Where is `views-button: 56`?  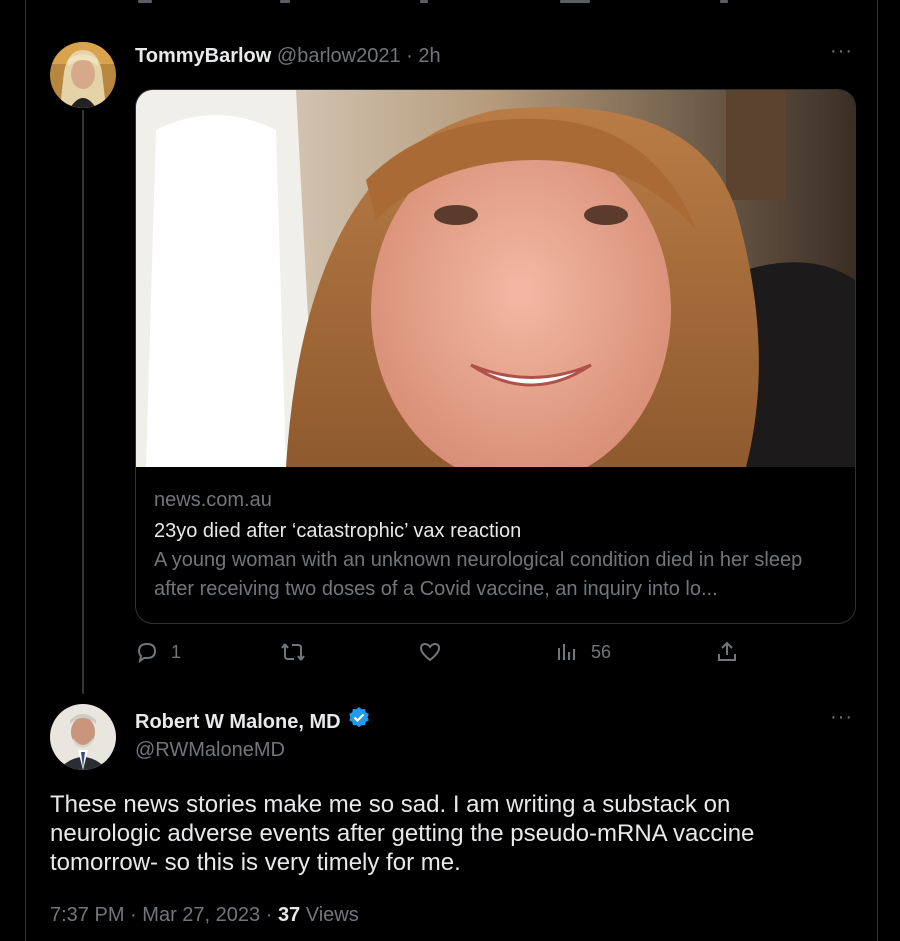
views-button: 56 is located at coordinates (583, 652).